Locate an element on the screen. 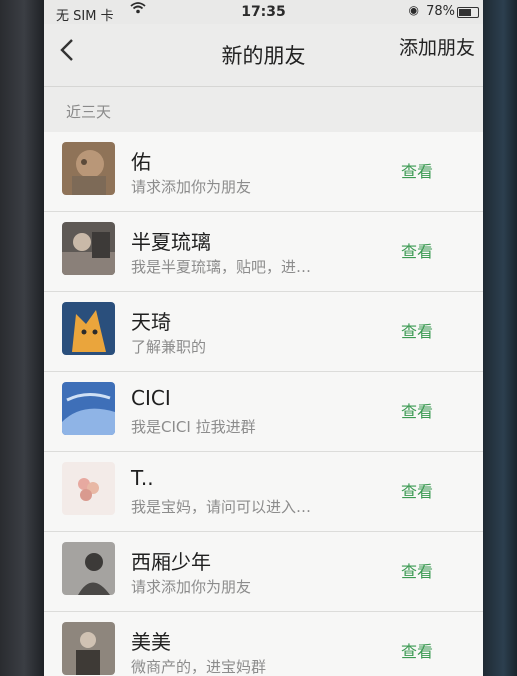 This screenshot has height=676, width=517. add-friend-button: 添加朋友 is located at coordinates (437, 46).